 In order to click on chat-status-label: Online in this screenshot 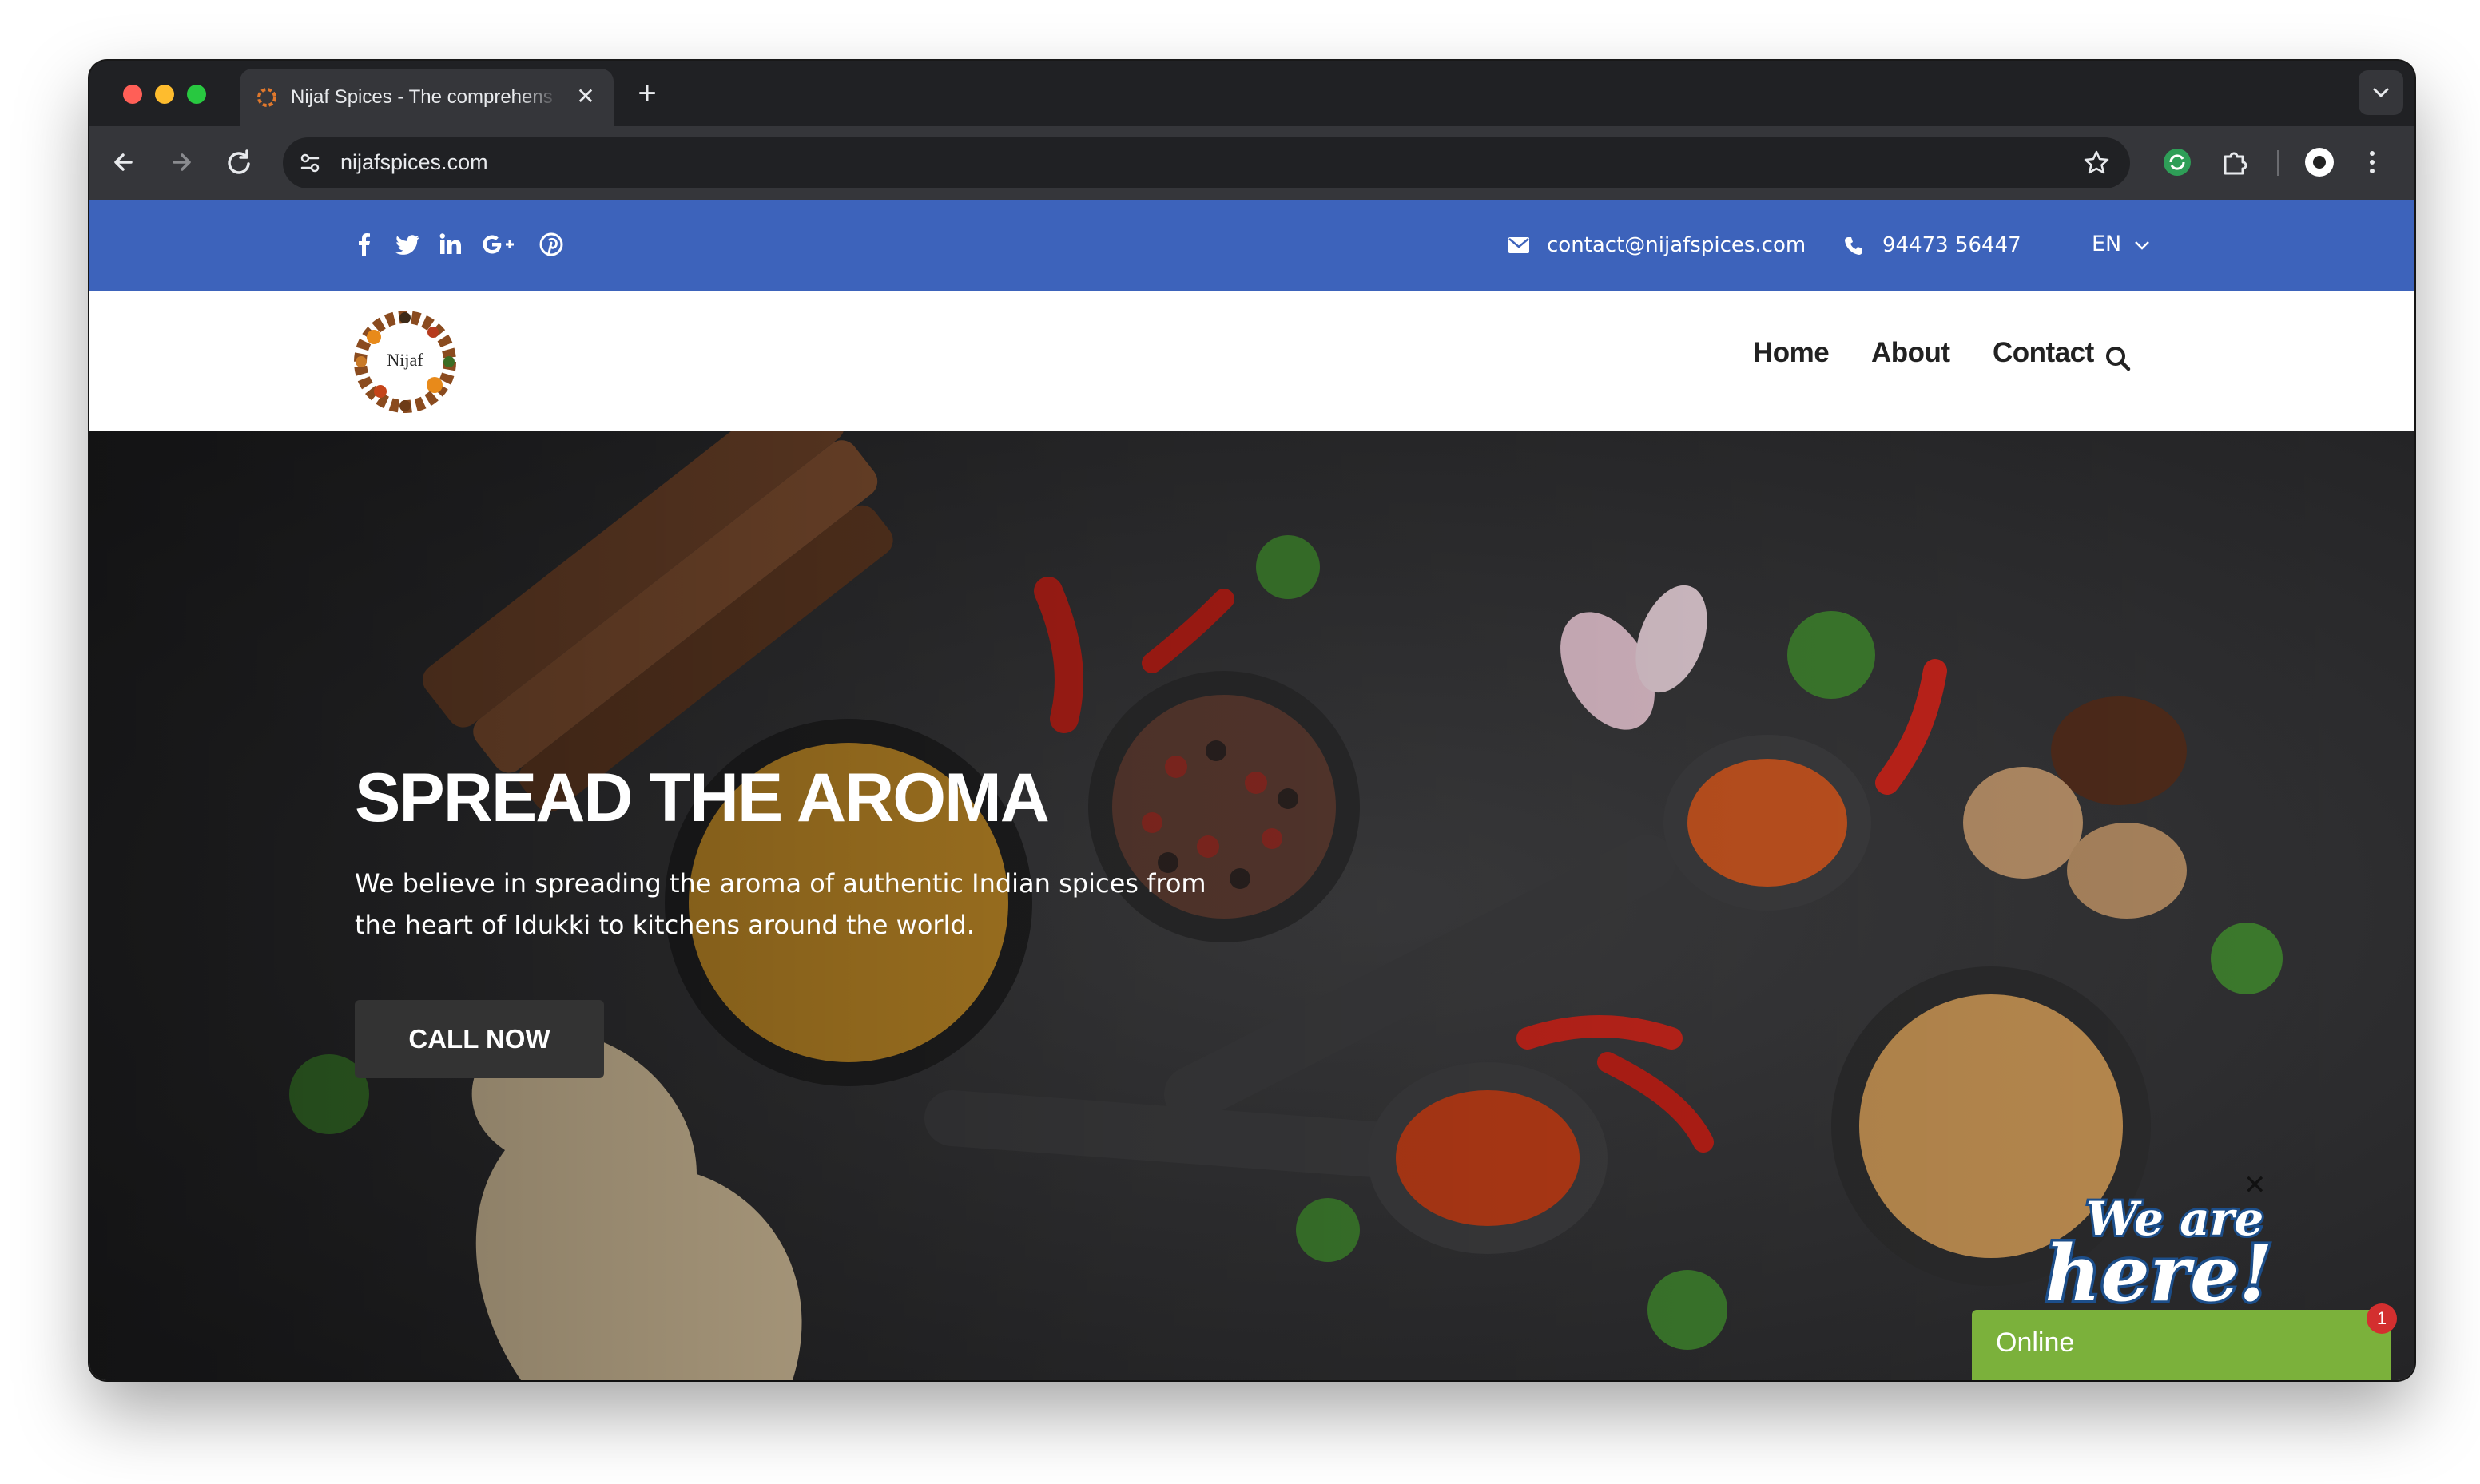, I will do `click(2036, 1342)`.